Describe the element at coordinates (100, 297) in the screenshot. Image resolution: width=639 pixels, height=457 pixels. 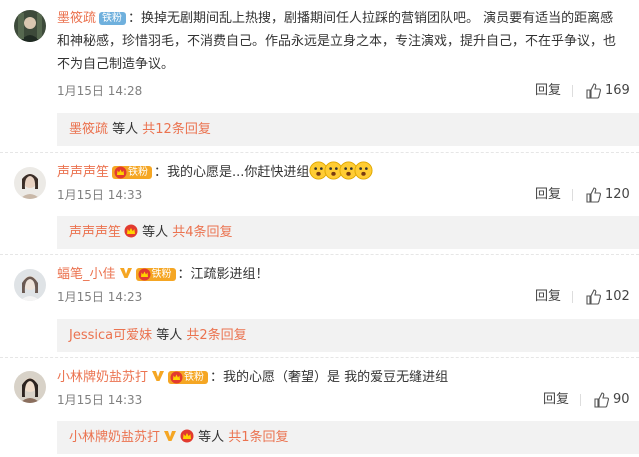
I see `timestamp: 1月15日 14:23` at that location.